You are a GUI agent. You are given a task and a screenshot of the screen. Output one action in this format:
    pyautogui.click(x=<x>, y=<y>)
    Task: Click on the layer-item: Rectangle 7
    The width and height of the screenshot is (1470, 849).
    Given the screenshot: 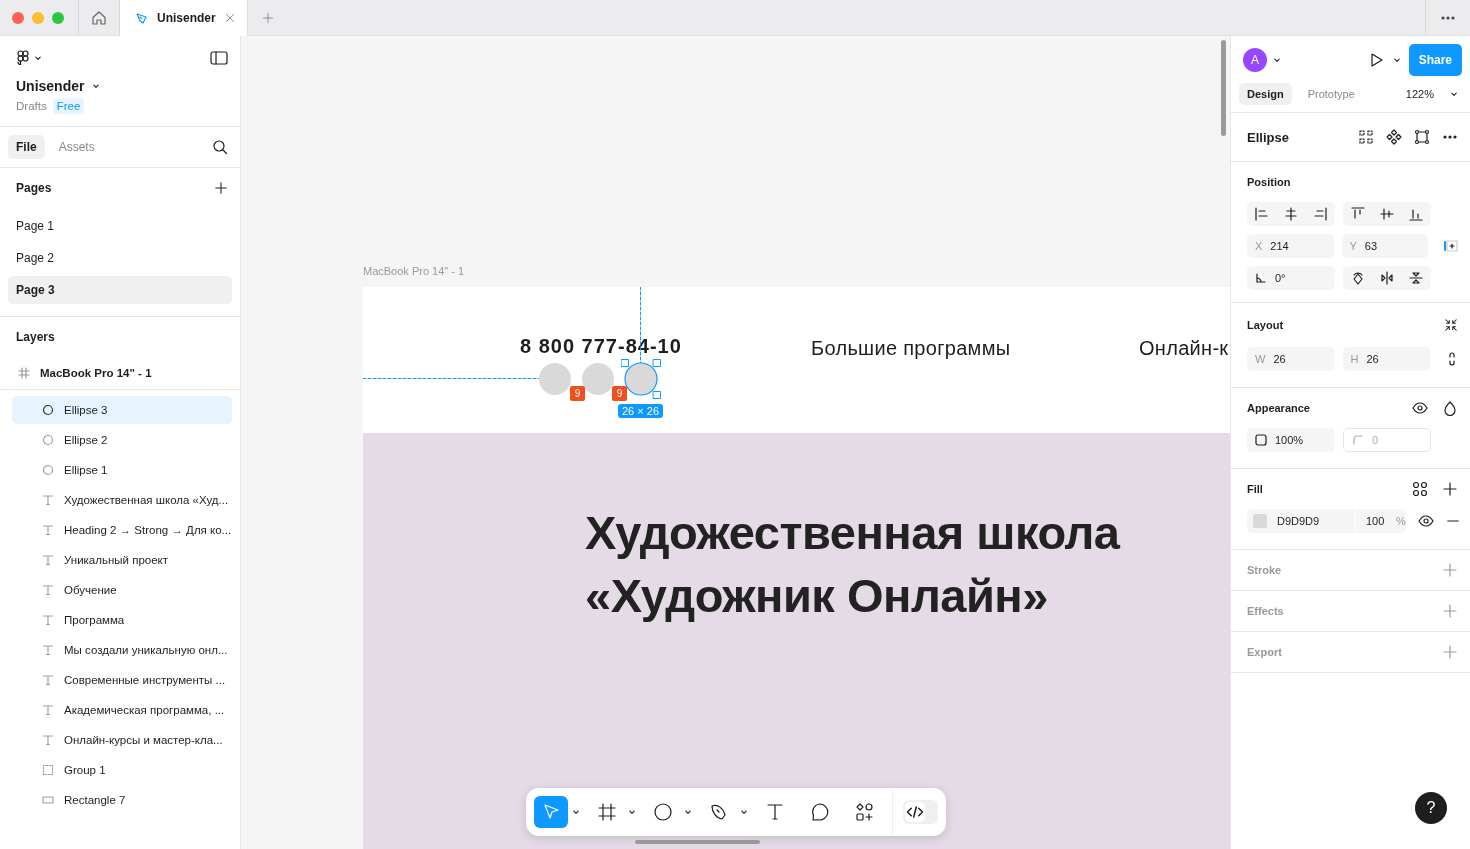 What is the action you would take?
    pyautogui.click(x=122, y=800)
    